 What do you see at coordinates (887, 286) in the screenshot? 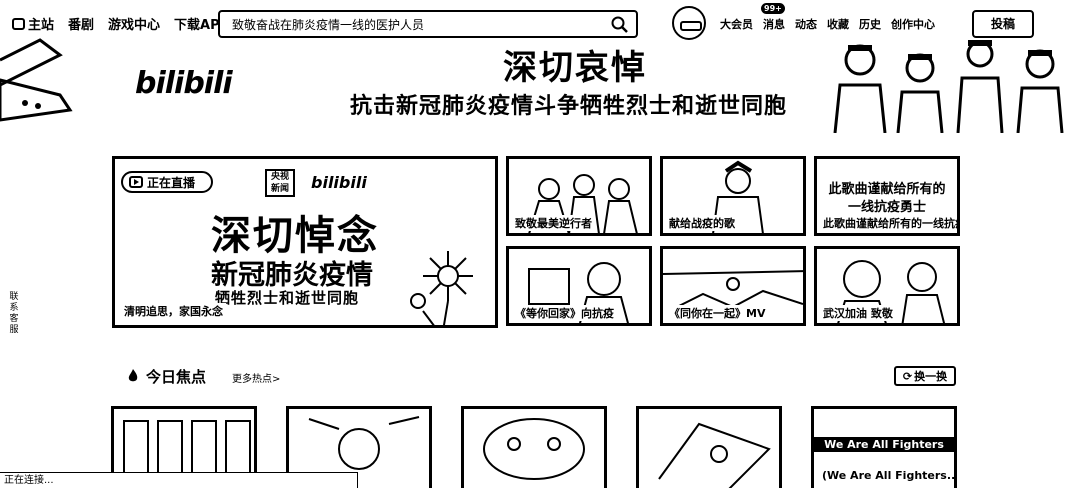
I see `promo-card: 武汉加油 致敬` at bounding box center [887, 286].